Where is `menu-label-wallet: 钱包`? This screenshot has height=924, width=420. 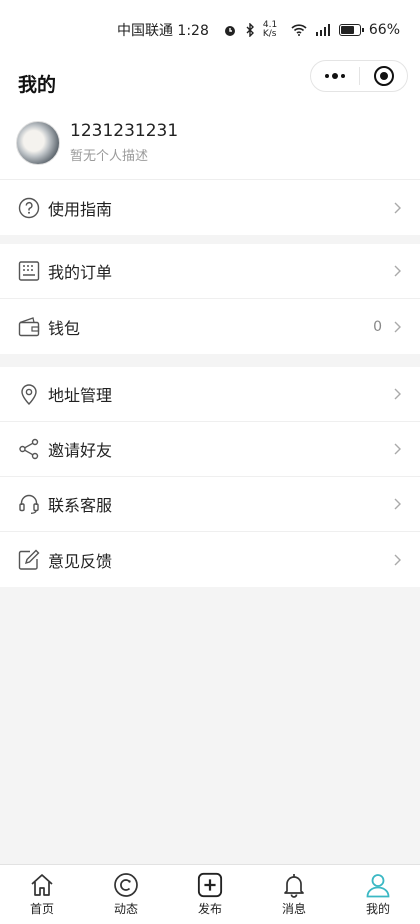 menu-label-wallet: 钱包 is located at coordinates (64, 328).